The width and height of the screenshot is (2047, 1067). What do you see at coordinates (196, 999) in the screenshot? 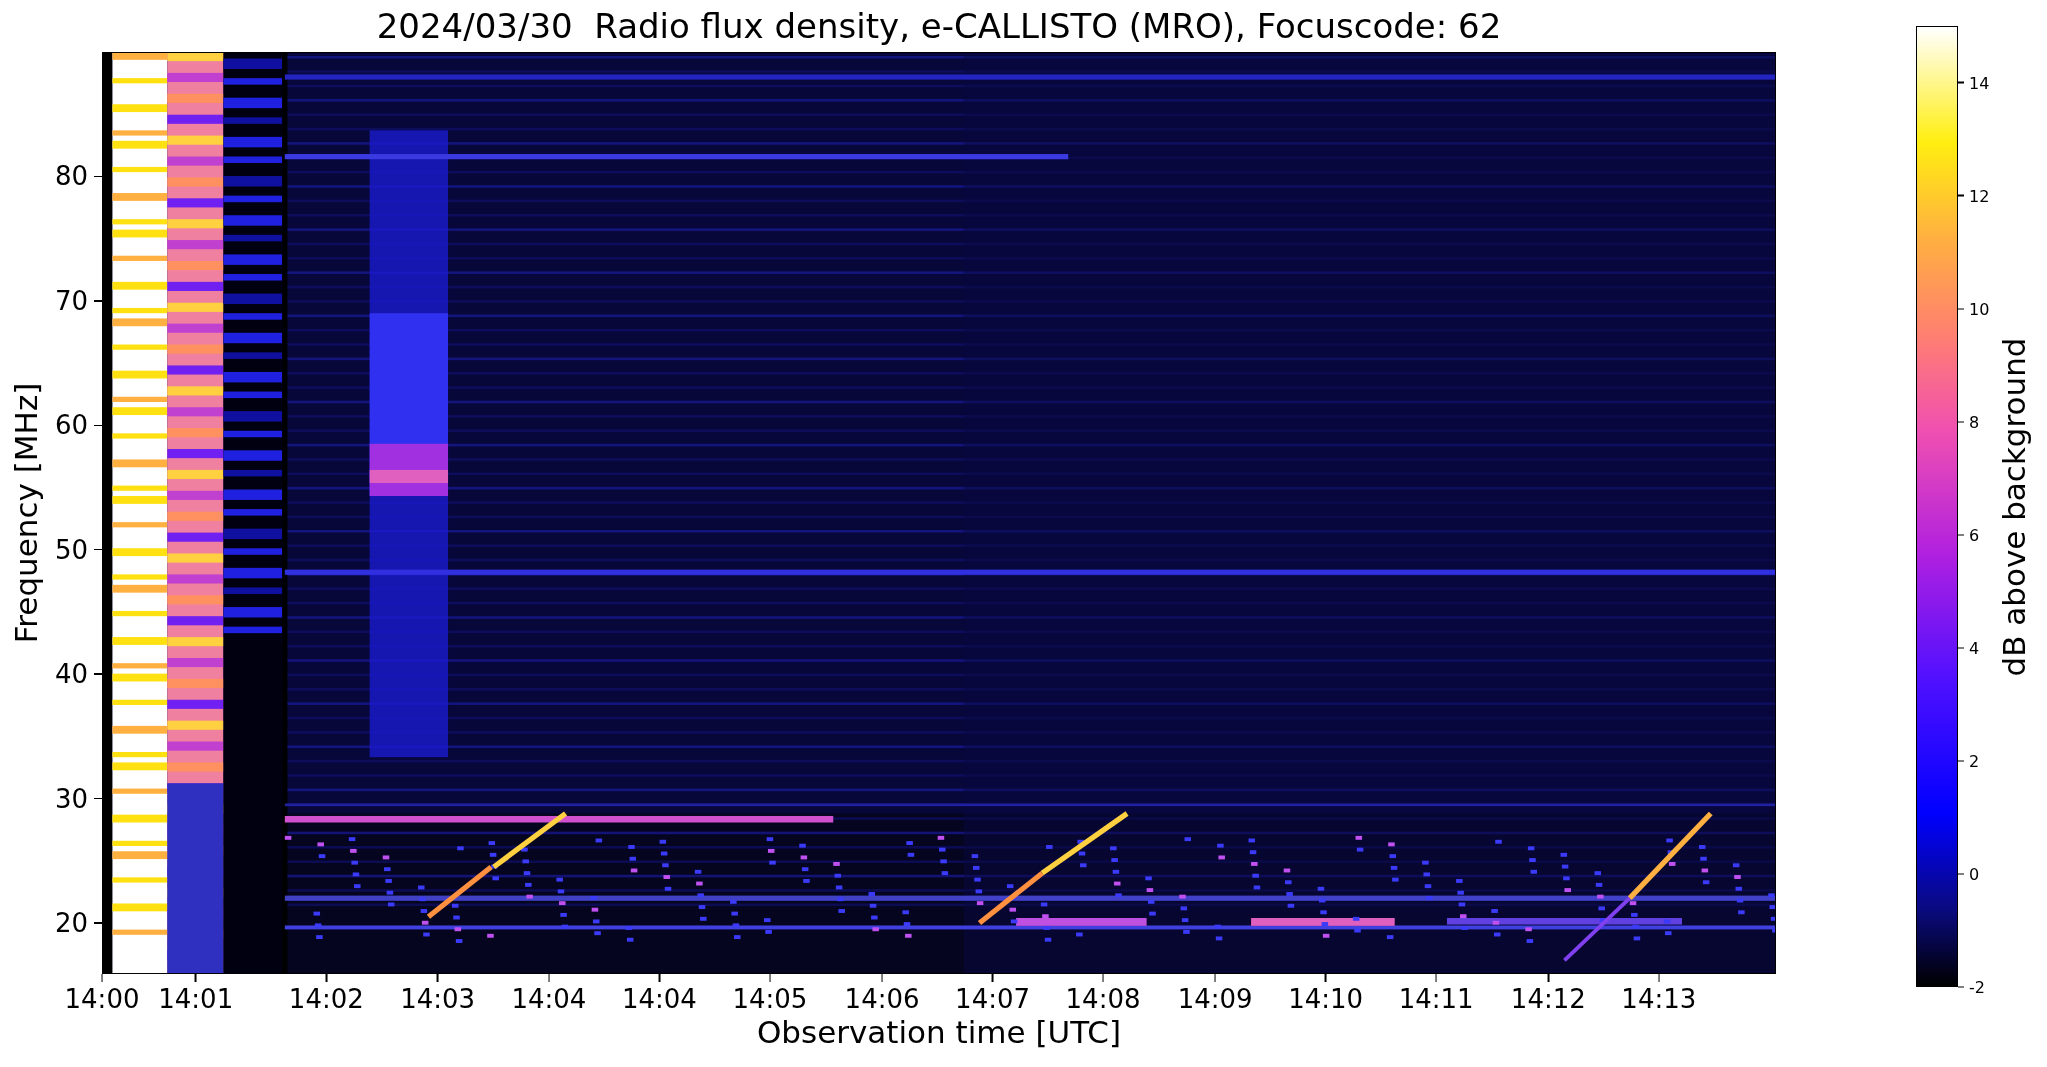
I see `x-tick-label: 14:01` at bounding box center [196, 999].